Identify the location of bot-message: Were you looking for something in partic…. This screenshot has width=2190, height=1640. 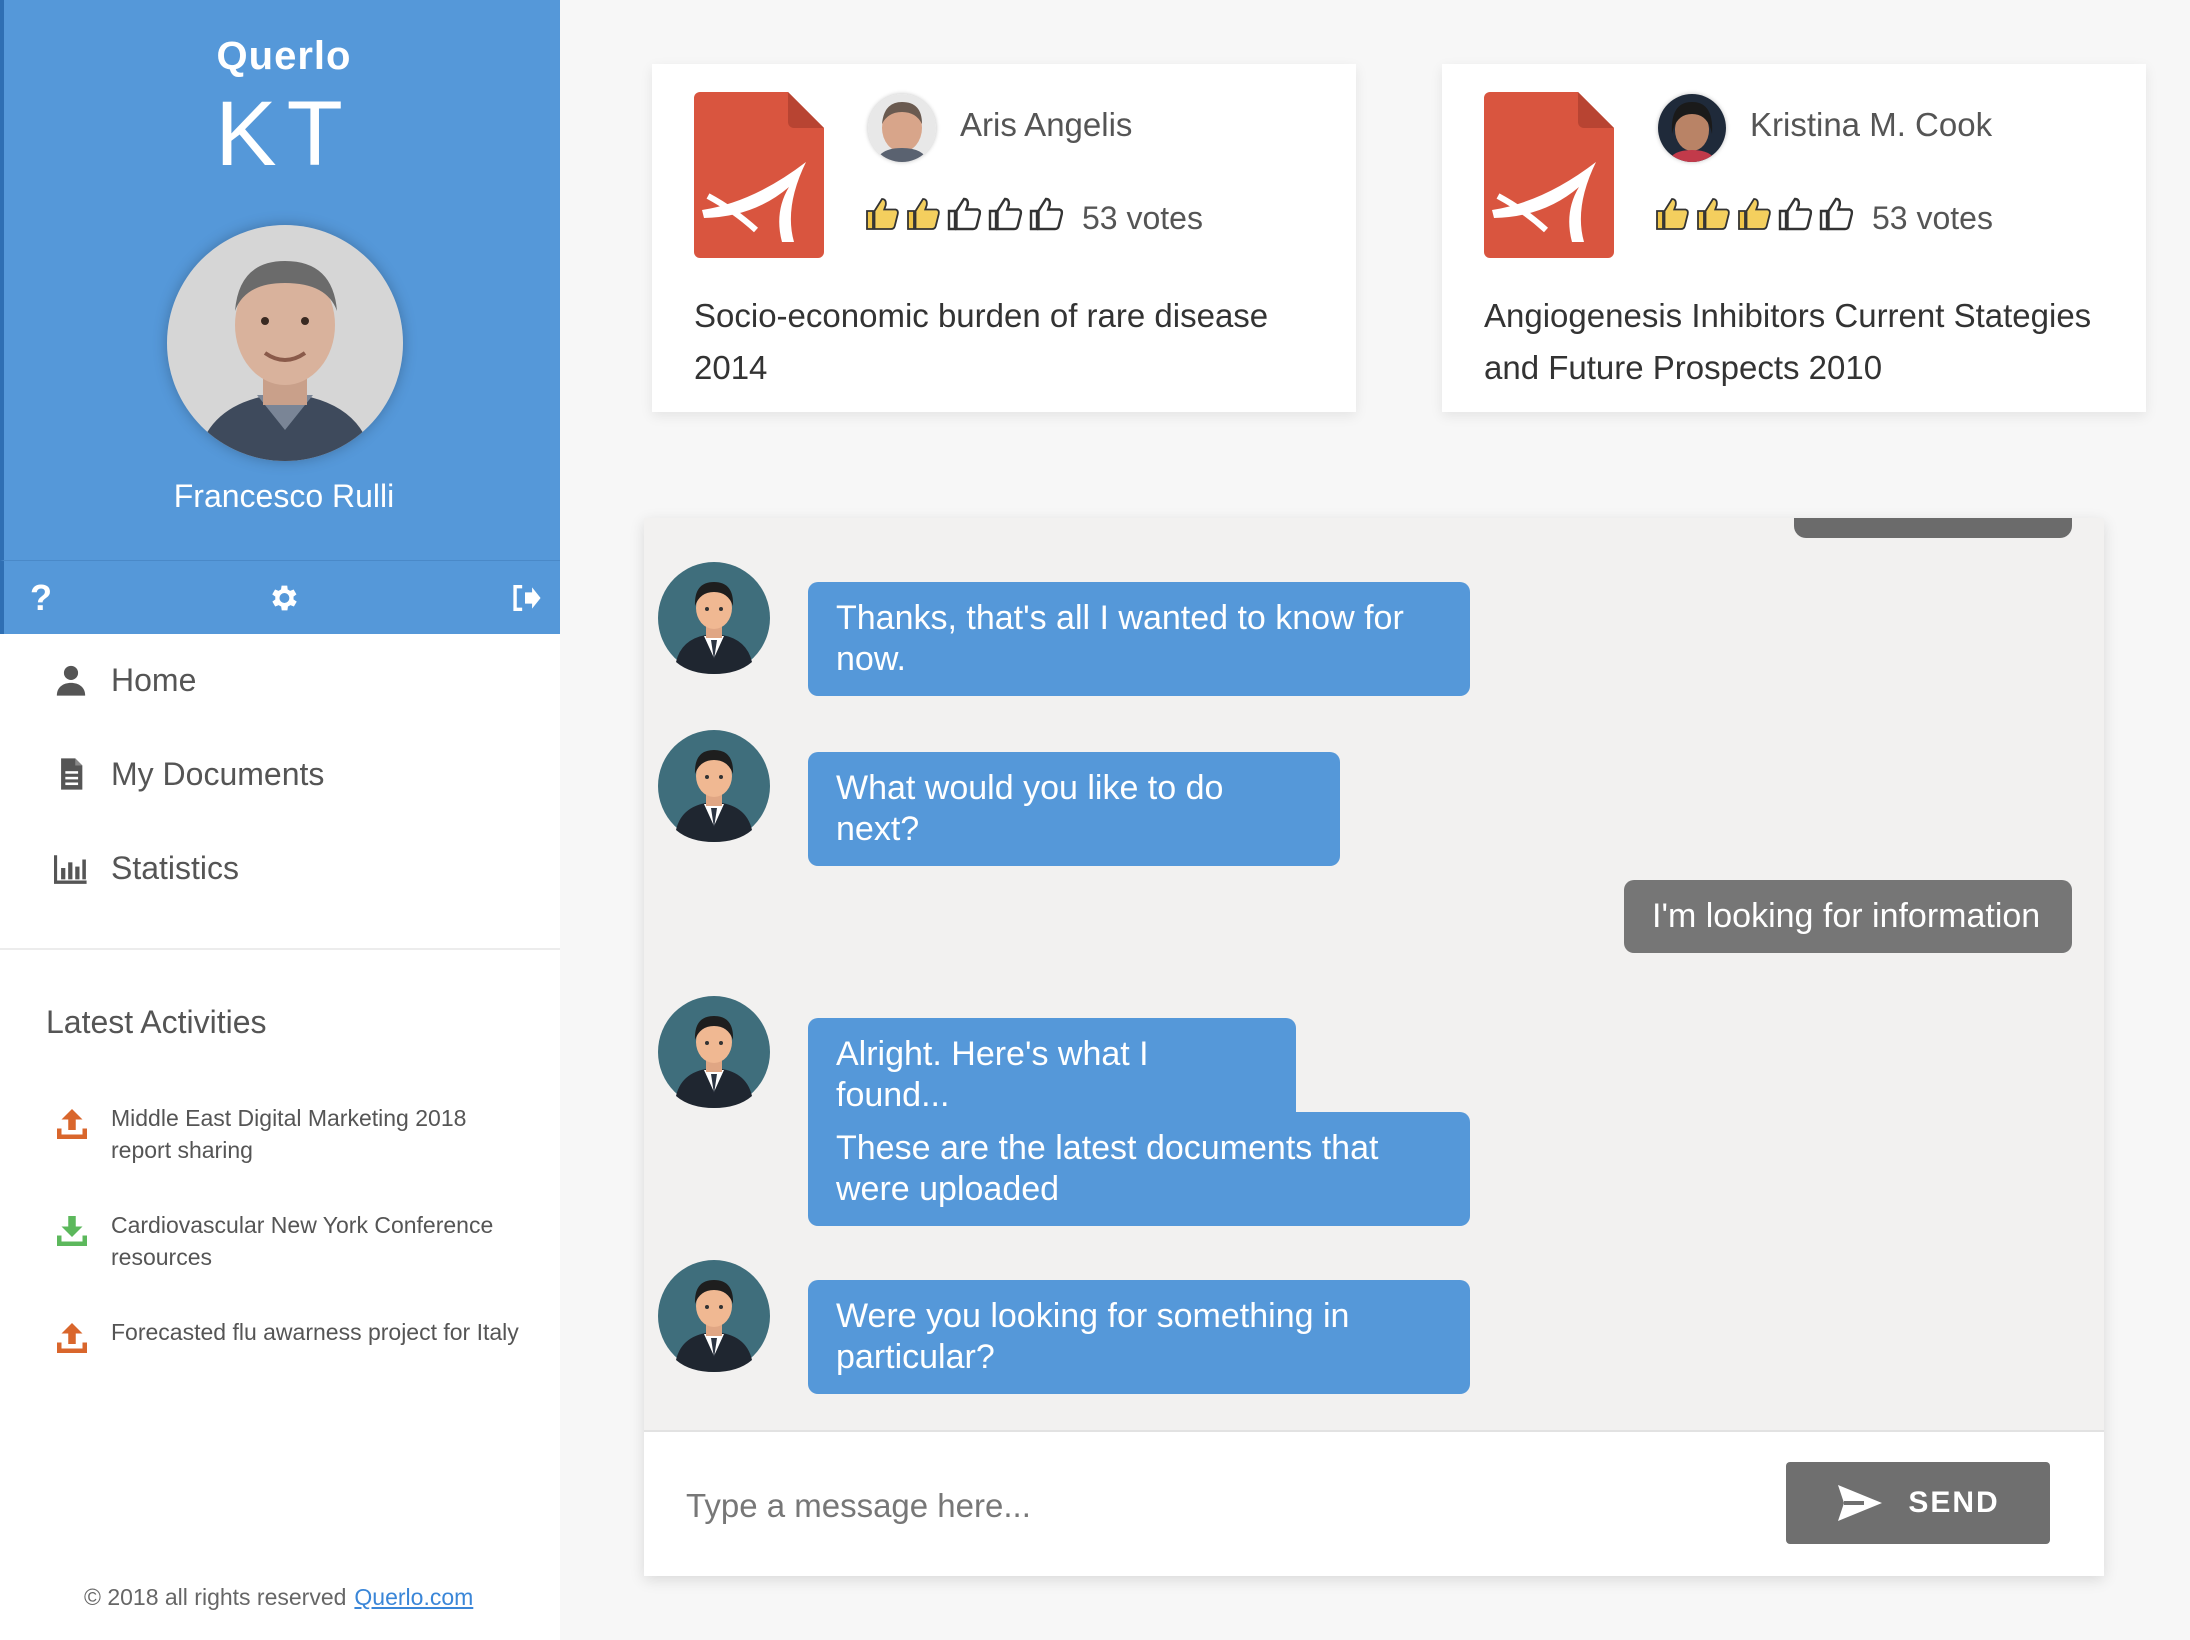
(1139, 1337).